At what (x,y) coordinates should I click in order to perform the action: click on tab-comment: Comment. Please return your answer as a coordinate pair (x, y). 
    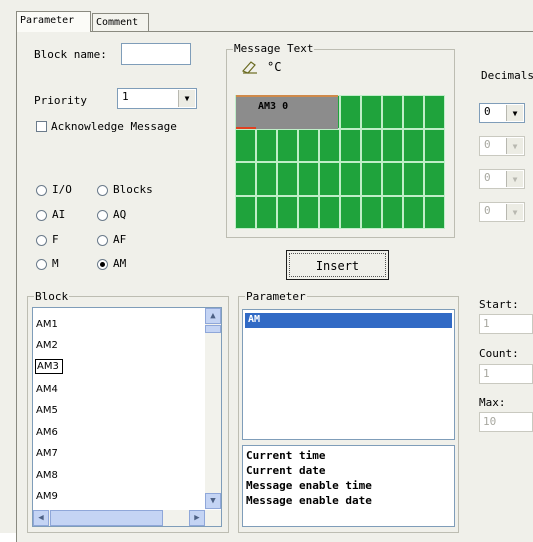
    Looking at the image, I should click on (120, 22).